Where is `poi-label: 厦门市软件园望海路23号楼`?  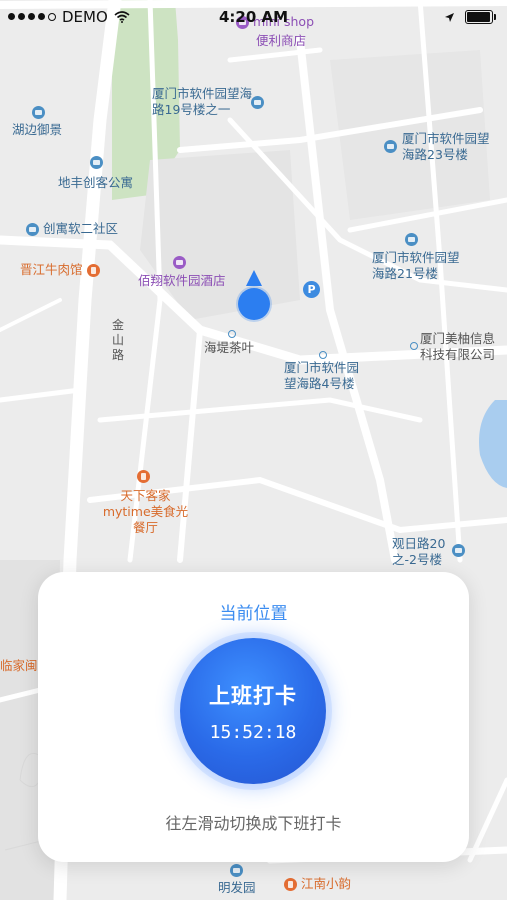 poi-label: 厦门市软件园望海路23号楼 is located at coordinates (446, 146).